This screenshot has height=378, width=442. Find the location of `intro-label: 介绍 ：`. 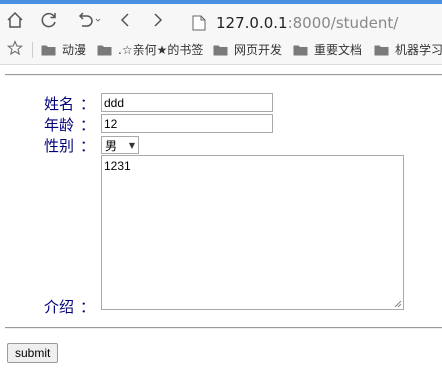

intro-label: 介绍 ： is located at coordinates (69, 306).